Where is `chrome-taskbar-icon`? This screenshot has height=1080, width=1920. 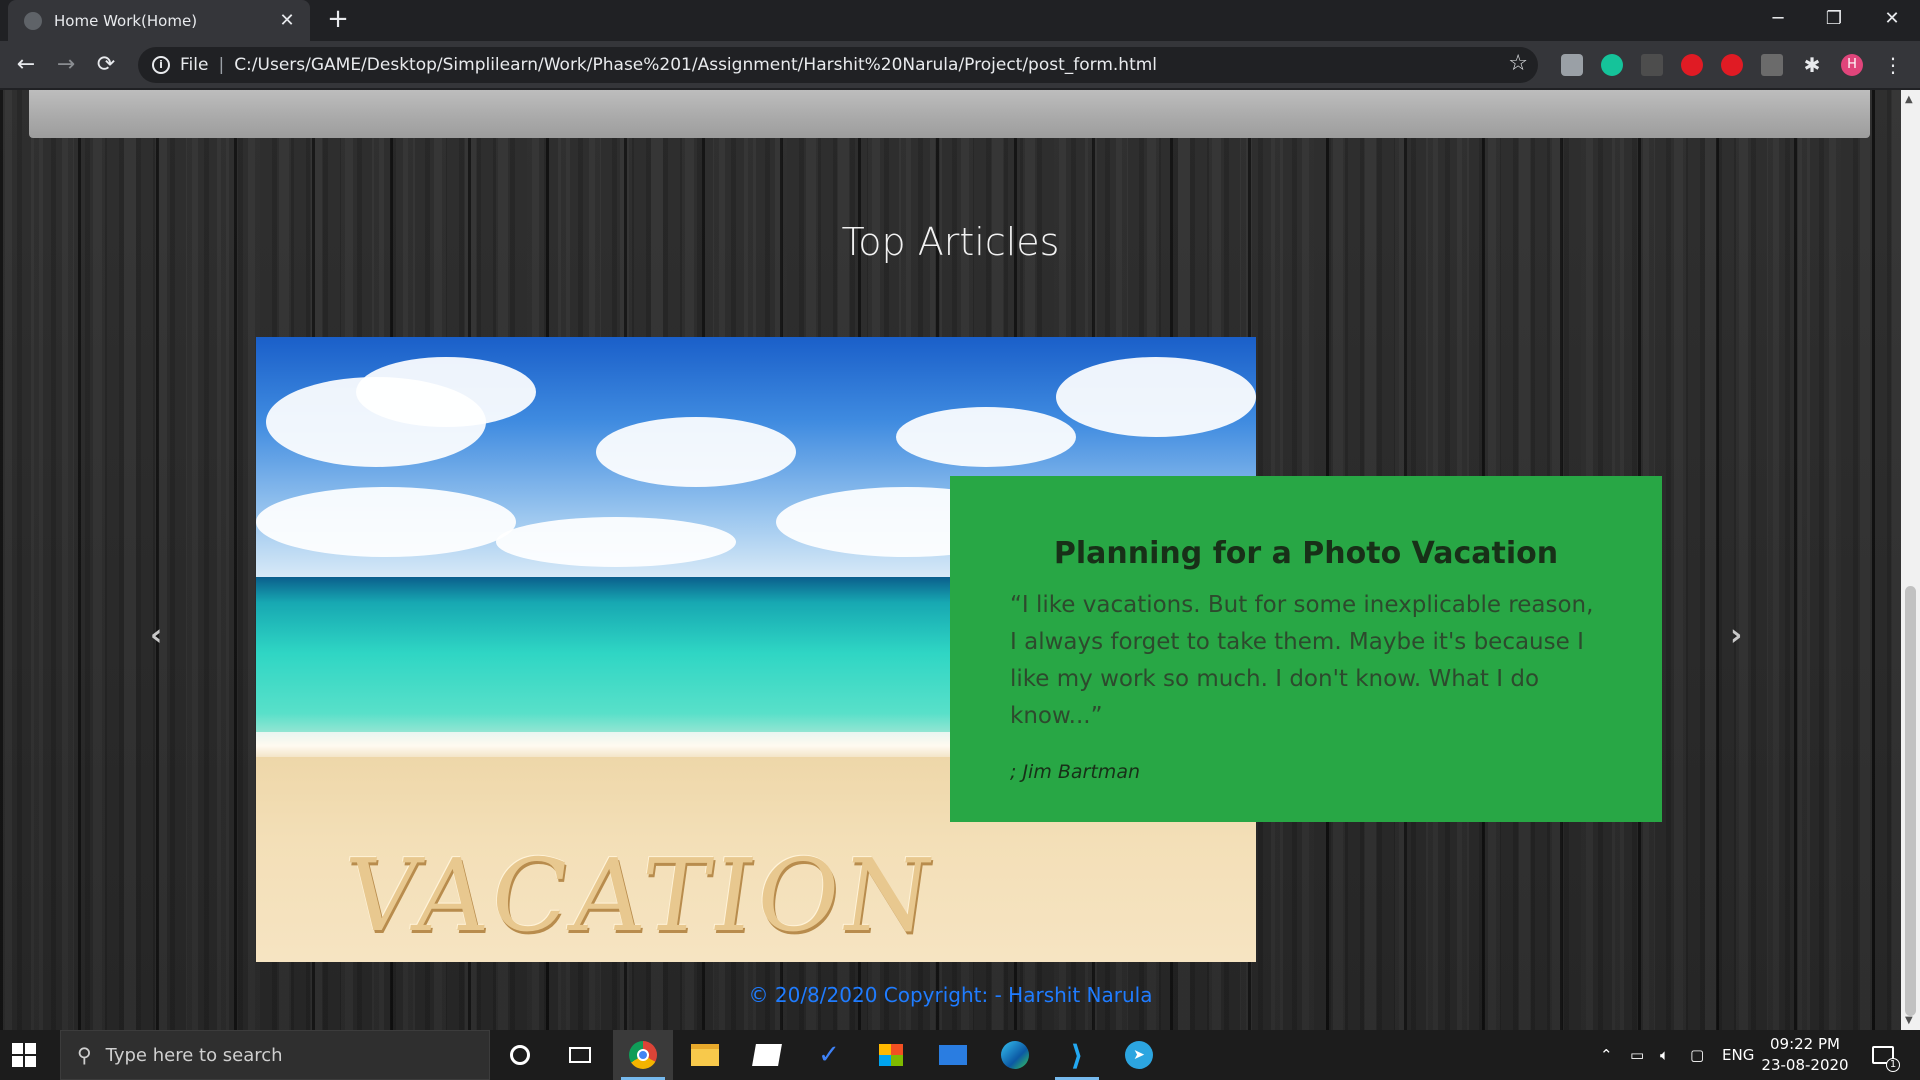 chrome-taskbar-icon is located at coordinates (643, 1055).